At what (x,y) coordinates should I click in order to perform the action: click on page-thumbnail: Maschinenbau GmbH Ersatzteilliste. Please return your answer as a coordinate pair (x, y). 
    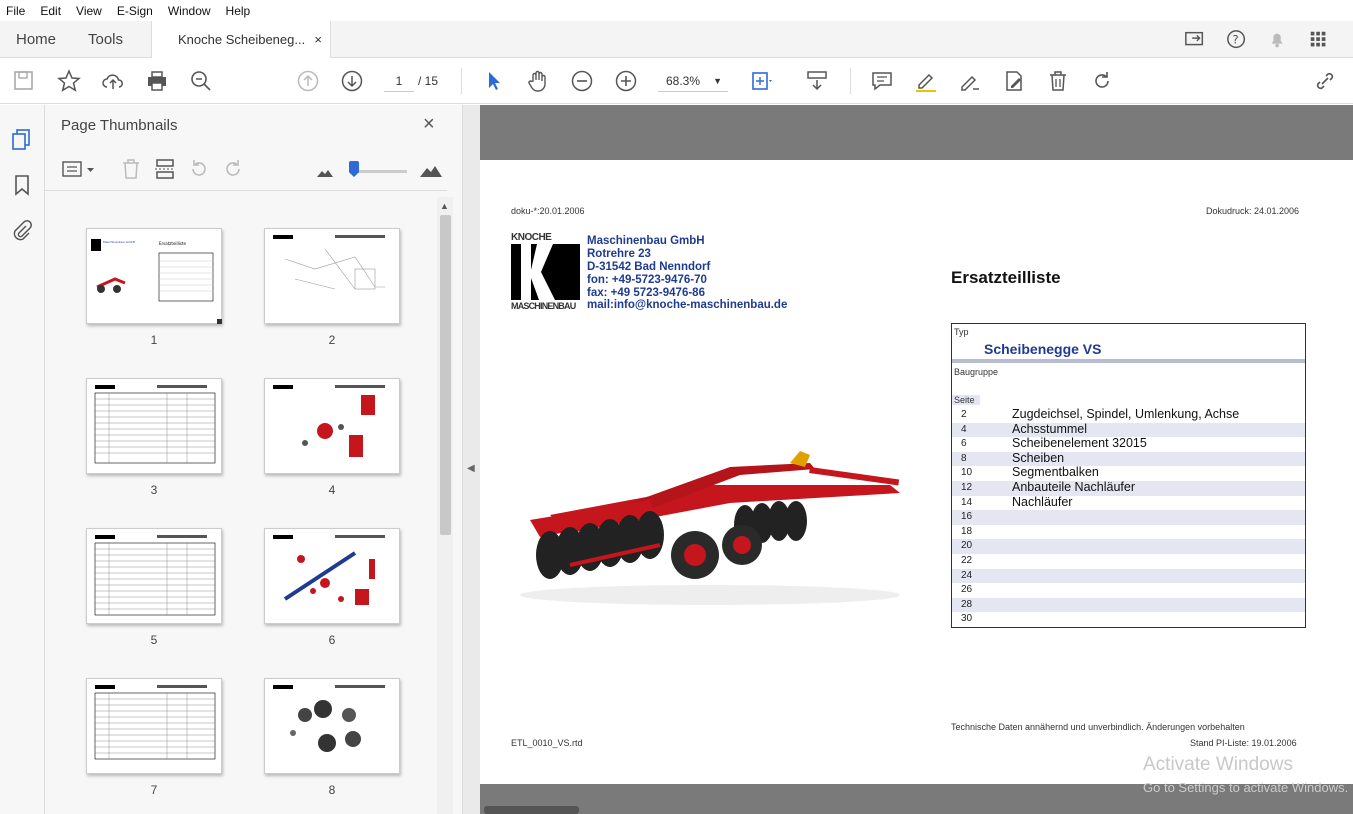
    Looking at the image, I should click on (154, 276).